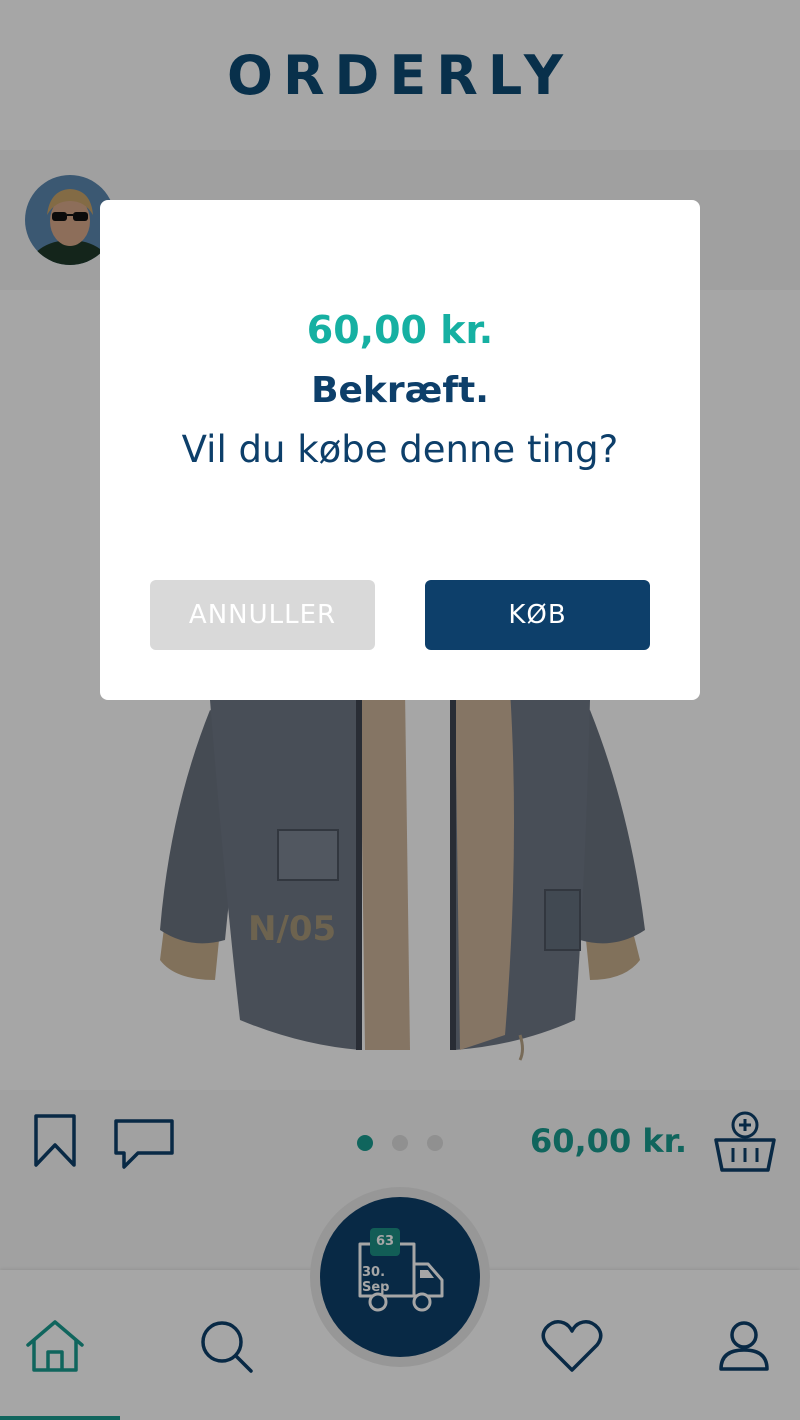 Image resolution: width=800 pixels, height=1420 pixels. What do you see at coordinates (537, 615) in the screenshot?
I see `buy-button: KØB` at bounding box center [537, 615].